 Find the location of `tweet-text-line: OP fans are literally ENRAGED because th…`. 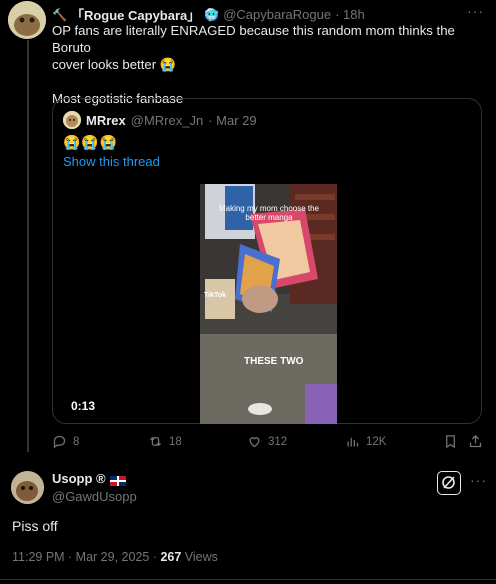

tweet-text-line: OP fans are literally ENRAGED because th… is located at coordinates (253, 39).